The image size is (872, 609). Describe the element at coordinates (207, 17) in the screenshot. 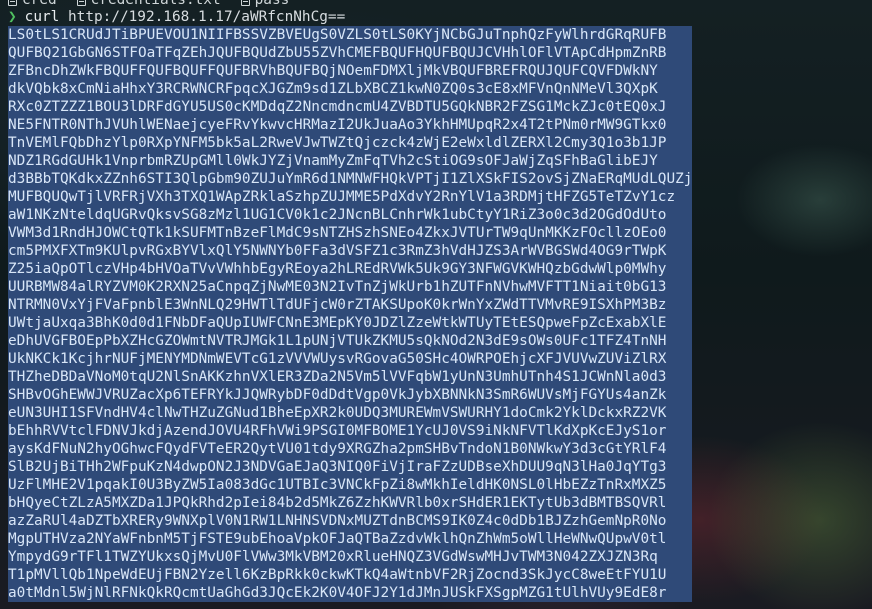

I see `command-argument: http://192.168.1.17/aWRfcnNhCg==` at that location.